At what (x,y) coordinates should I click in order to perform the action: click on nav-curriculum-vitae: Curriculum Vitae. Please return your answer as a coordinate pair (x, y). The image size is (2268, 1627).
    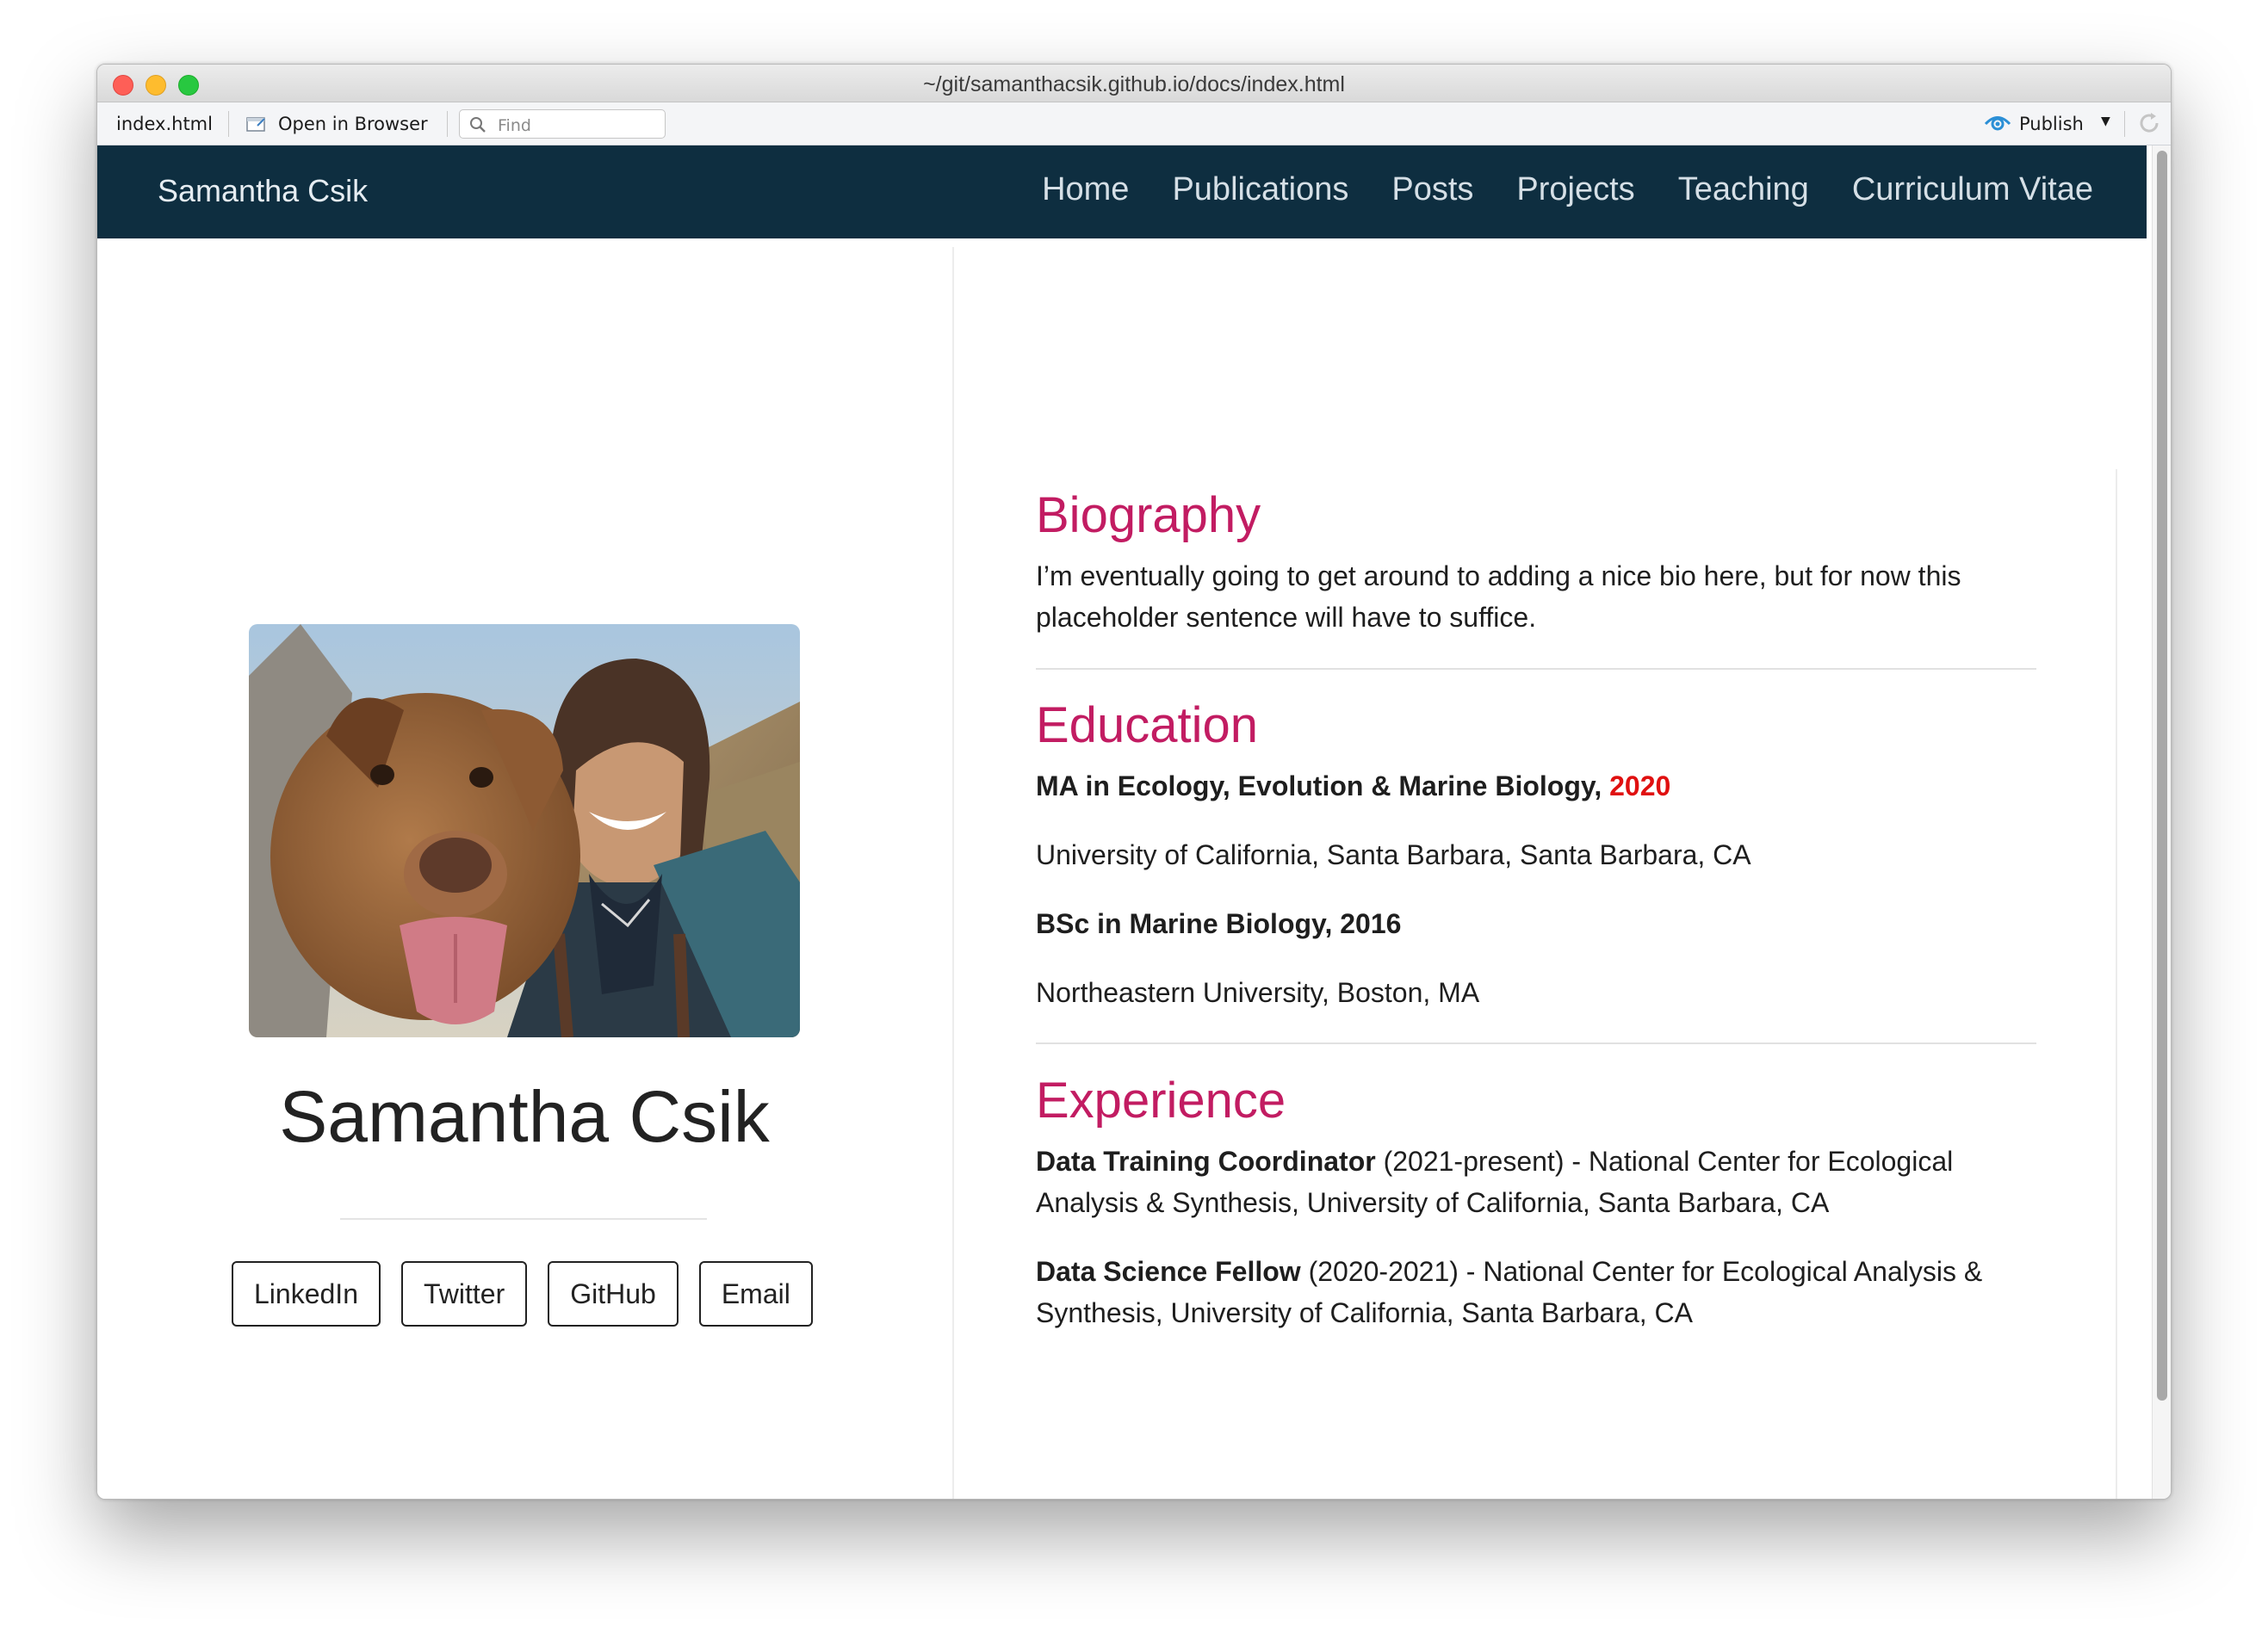
    Looking at the image, I should click on (1972, 189).